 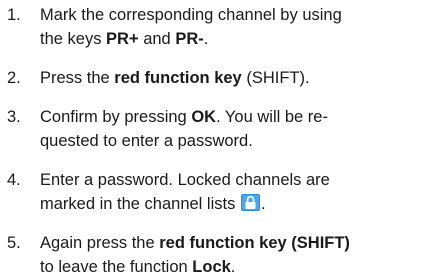 What do you see at coordinates (250, 202) in the screenshot?
I see `lock-icon` at bounding box center [250, 202].